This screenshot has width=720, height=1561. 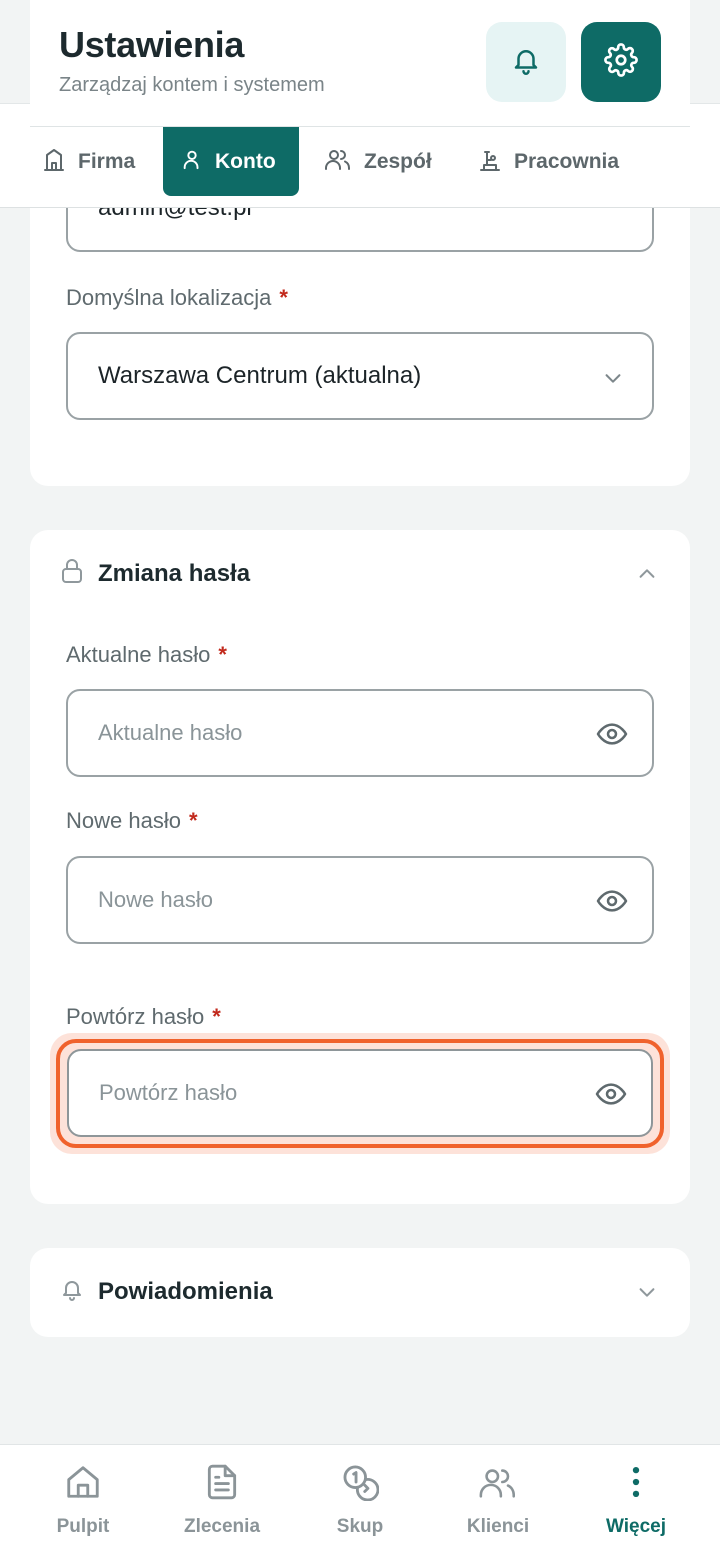 I want to click on settings-button, so click(x=621, y=62).